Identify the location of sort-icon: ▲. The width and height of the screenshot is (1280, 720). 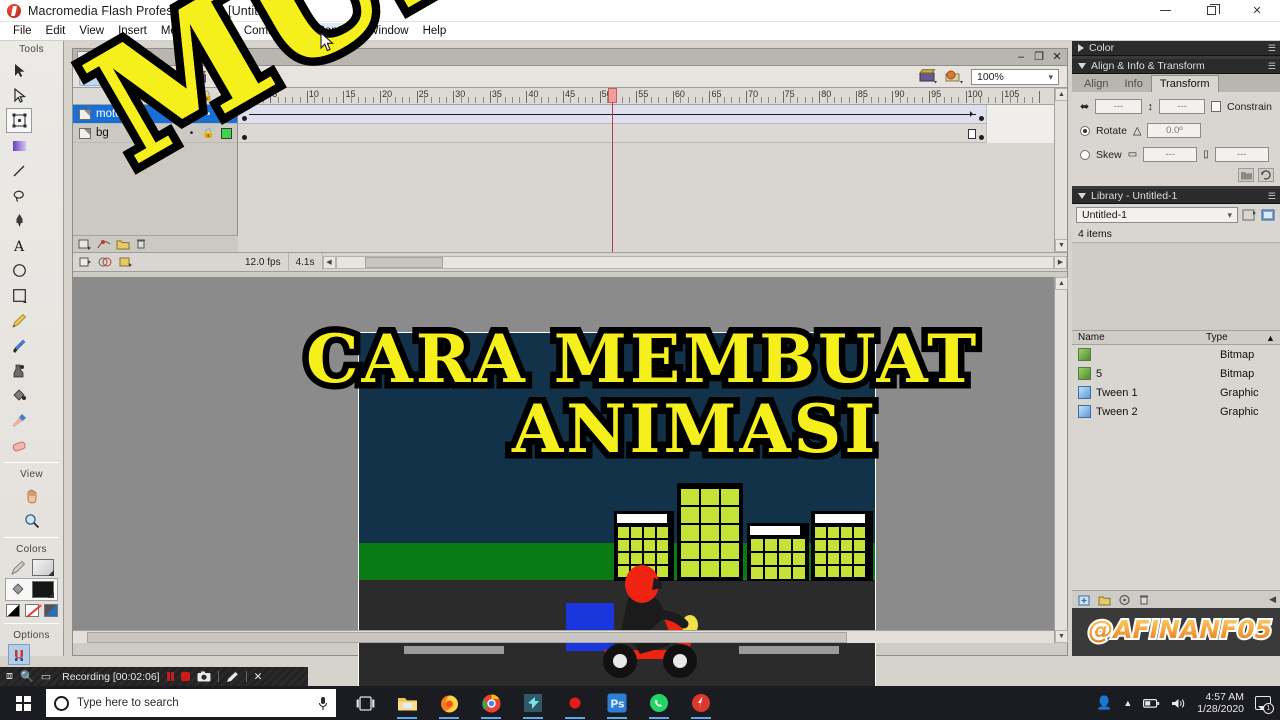
(1273, 338).